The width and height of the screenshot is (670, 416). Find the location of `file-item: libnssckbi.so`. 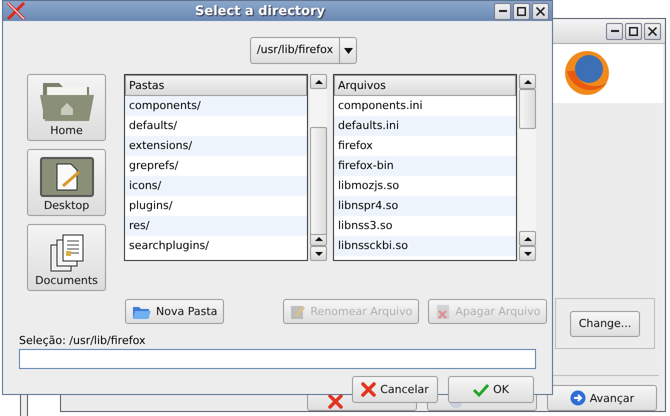

file-item: libnssckbi.so is located at coordinates (425, 246).